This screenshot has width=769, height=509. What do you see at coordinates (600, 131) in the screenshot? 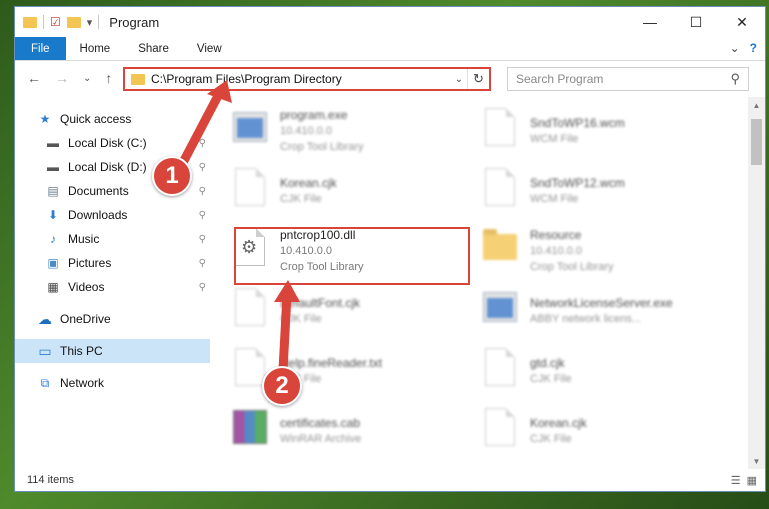
I see `file-item: SndToWP16.wcm WCM File` at bounding box center [600, 131].